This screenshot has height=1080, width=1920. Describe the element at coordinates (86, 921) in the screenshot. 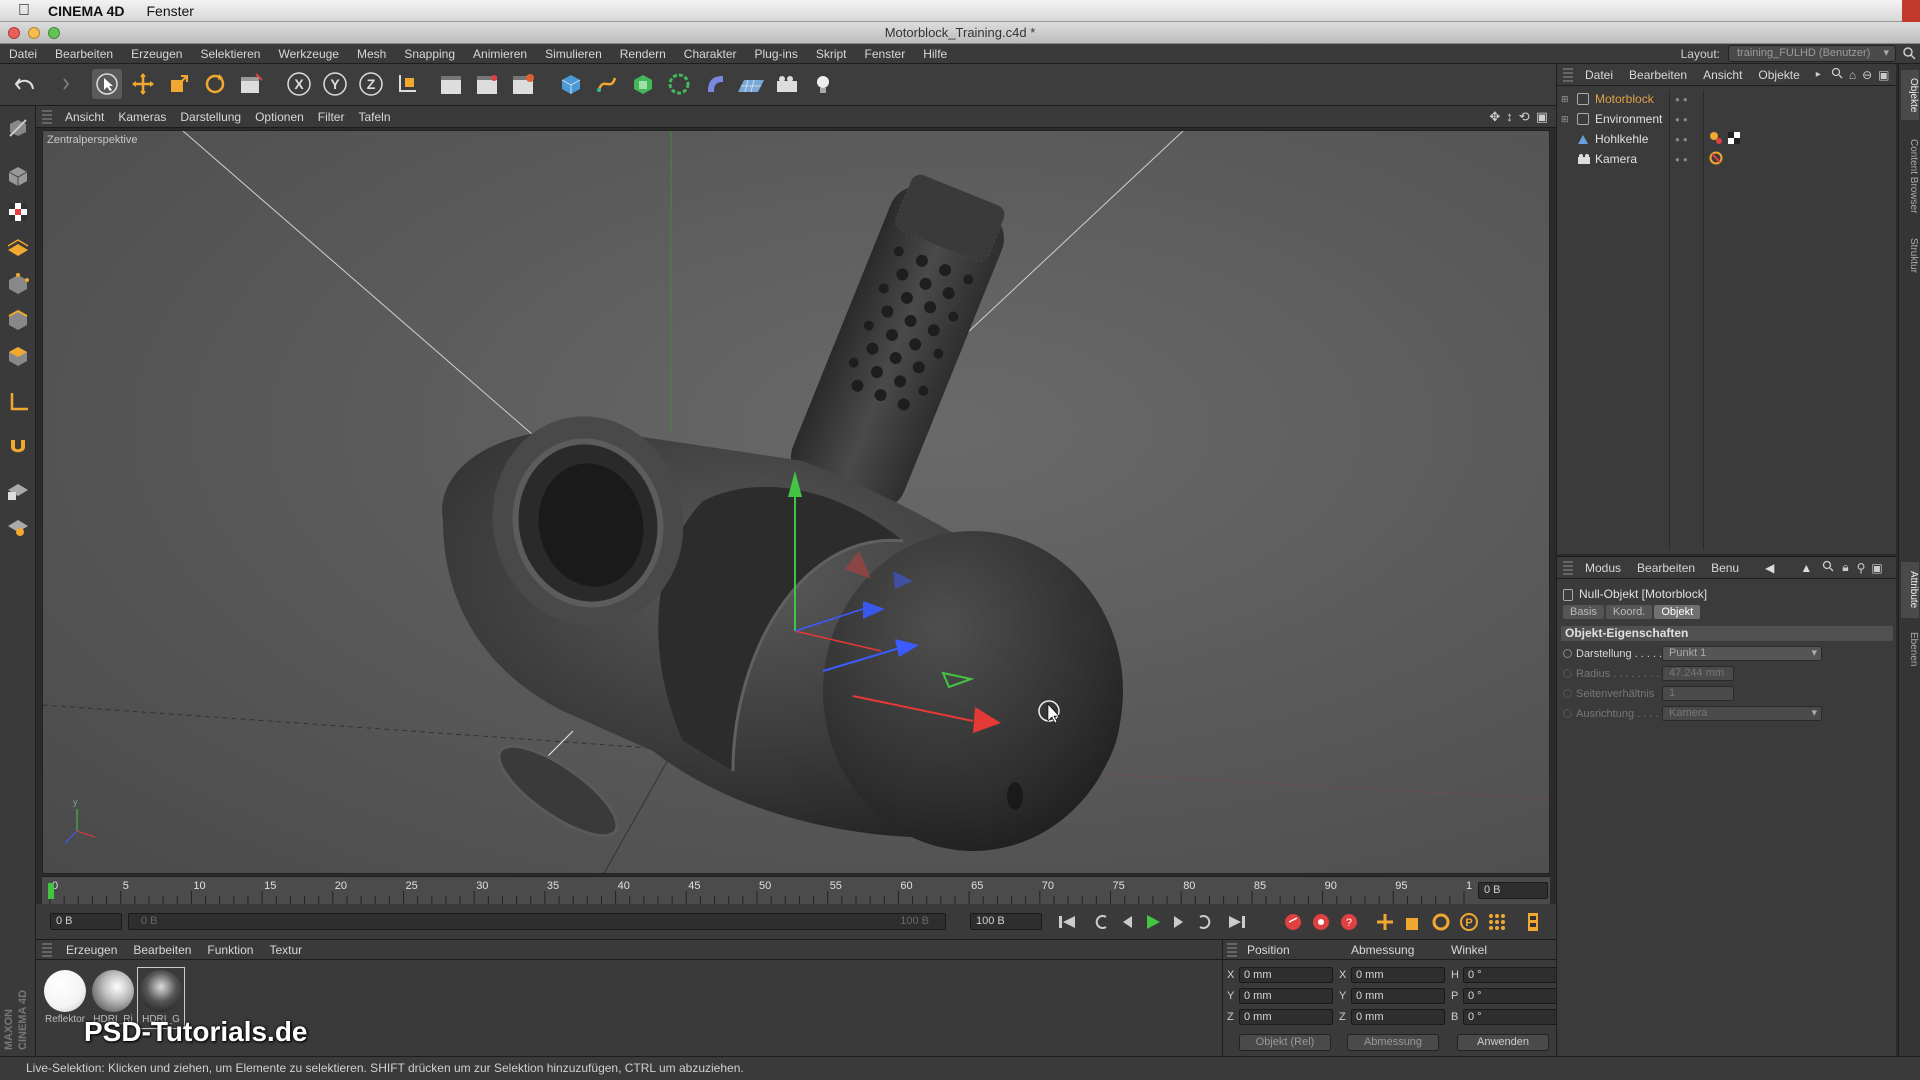

I see `start-frame-field: 0 B` at that location.